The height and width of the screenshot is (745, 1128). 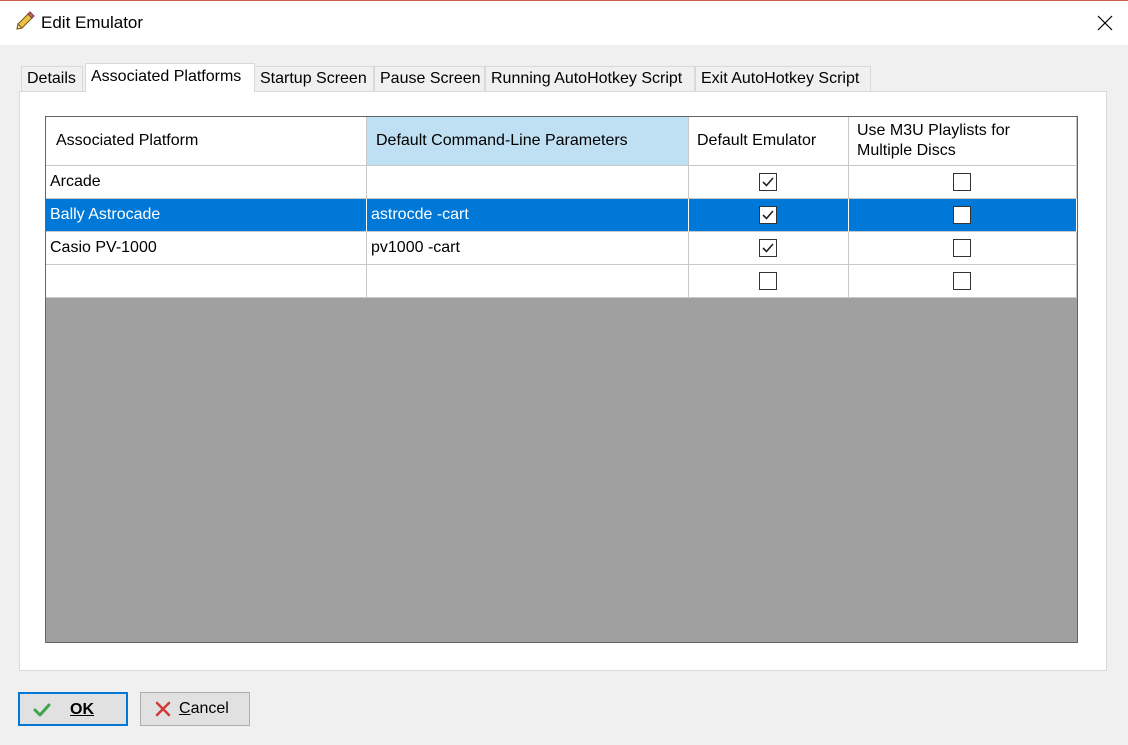 I want to click on tab-startup-screen: Startup Screen, so click(x=314, y=78).